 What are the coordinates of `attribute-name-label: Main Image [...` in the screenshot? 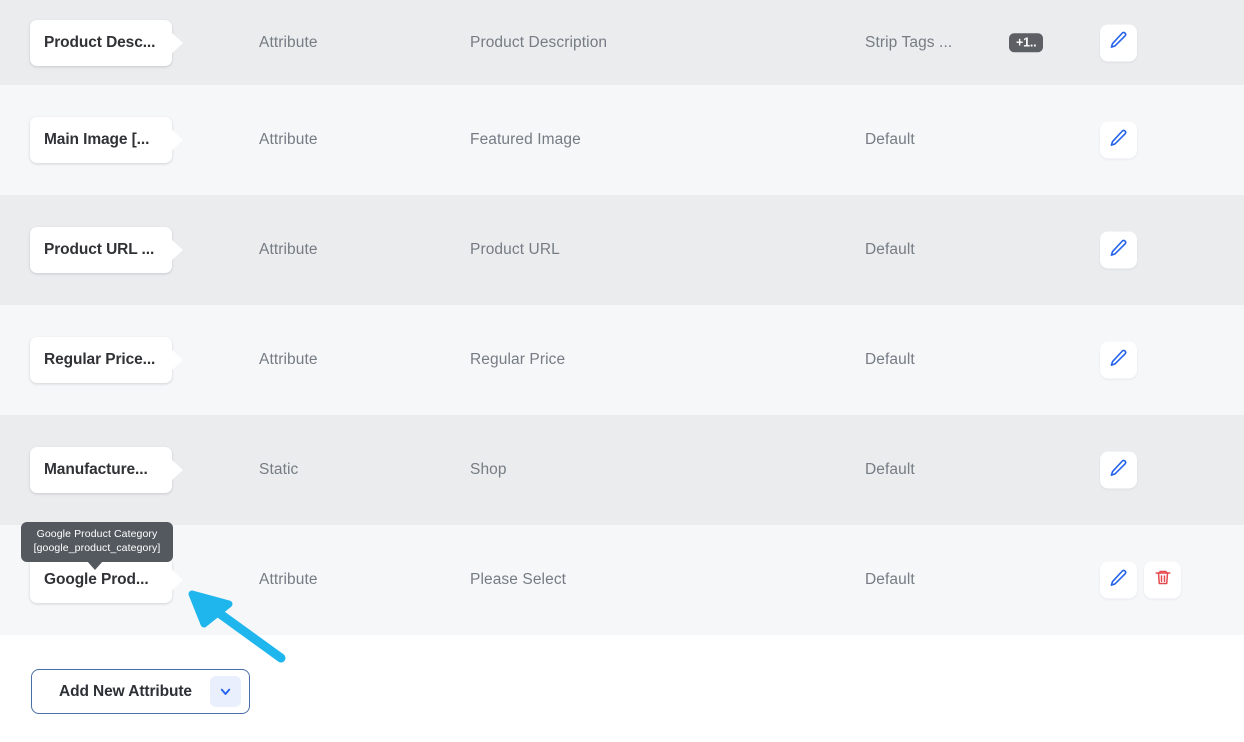 It's located at (97, 139).